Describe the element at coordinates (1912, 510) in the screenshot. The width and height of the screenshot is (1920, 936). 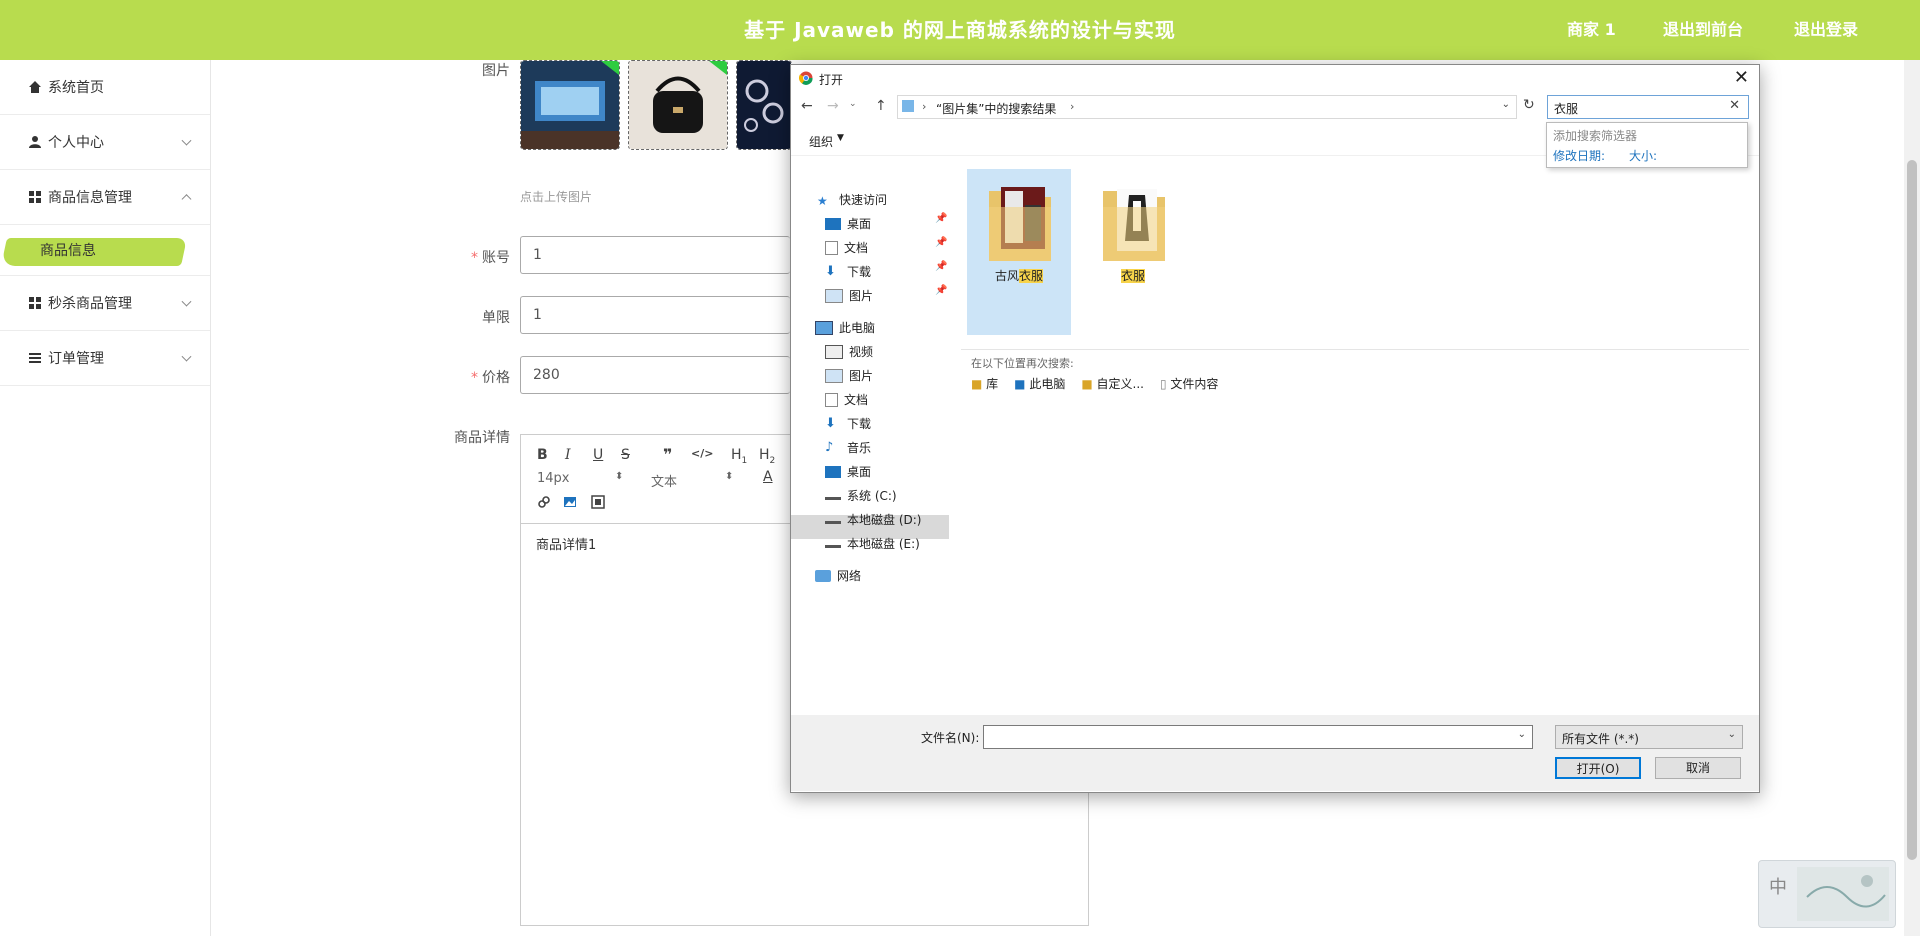
I see `scrollbar-thumb` at that location.